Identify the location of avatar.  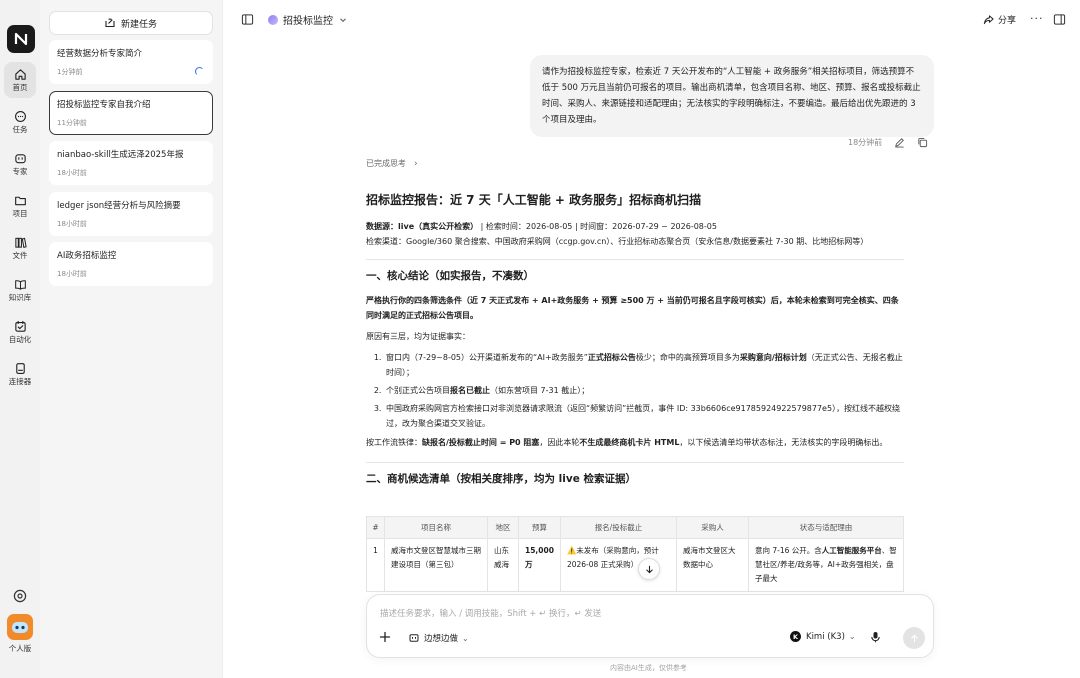
(20, 627).